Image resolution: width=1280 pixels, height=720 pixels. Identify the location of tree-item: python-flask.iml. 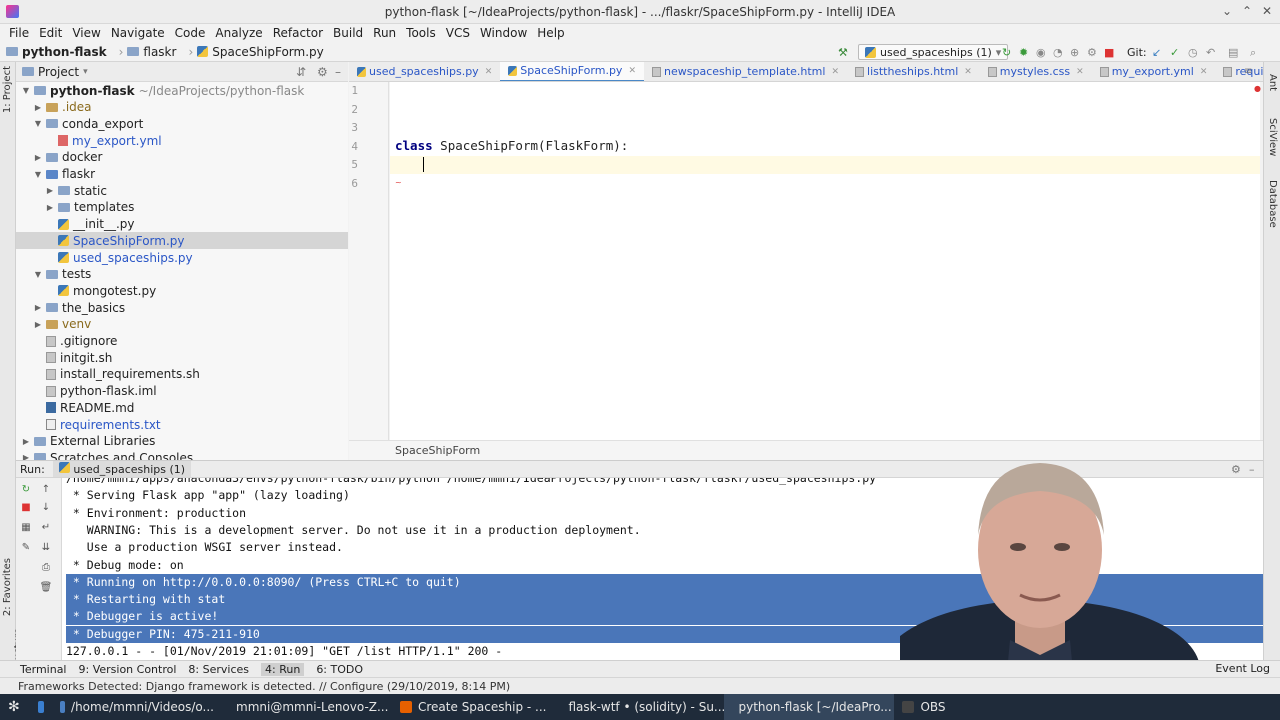
(95, 391).